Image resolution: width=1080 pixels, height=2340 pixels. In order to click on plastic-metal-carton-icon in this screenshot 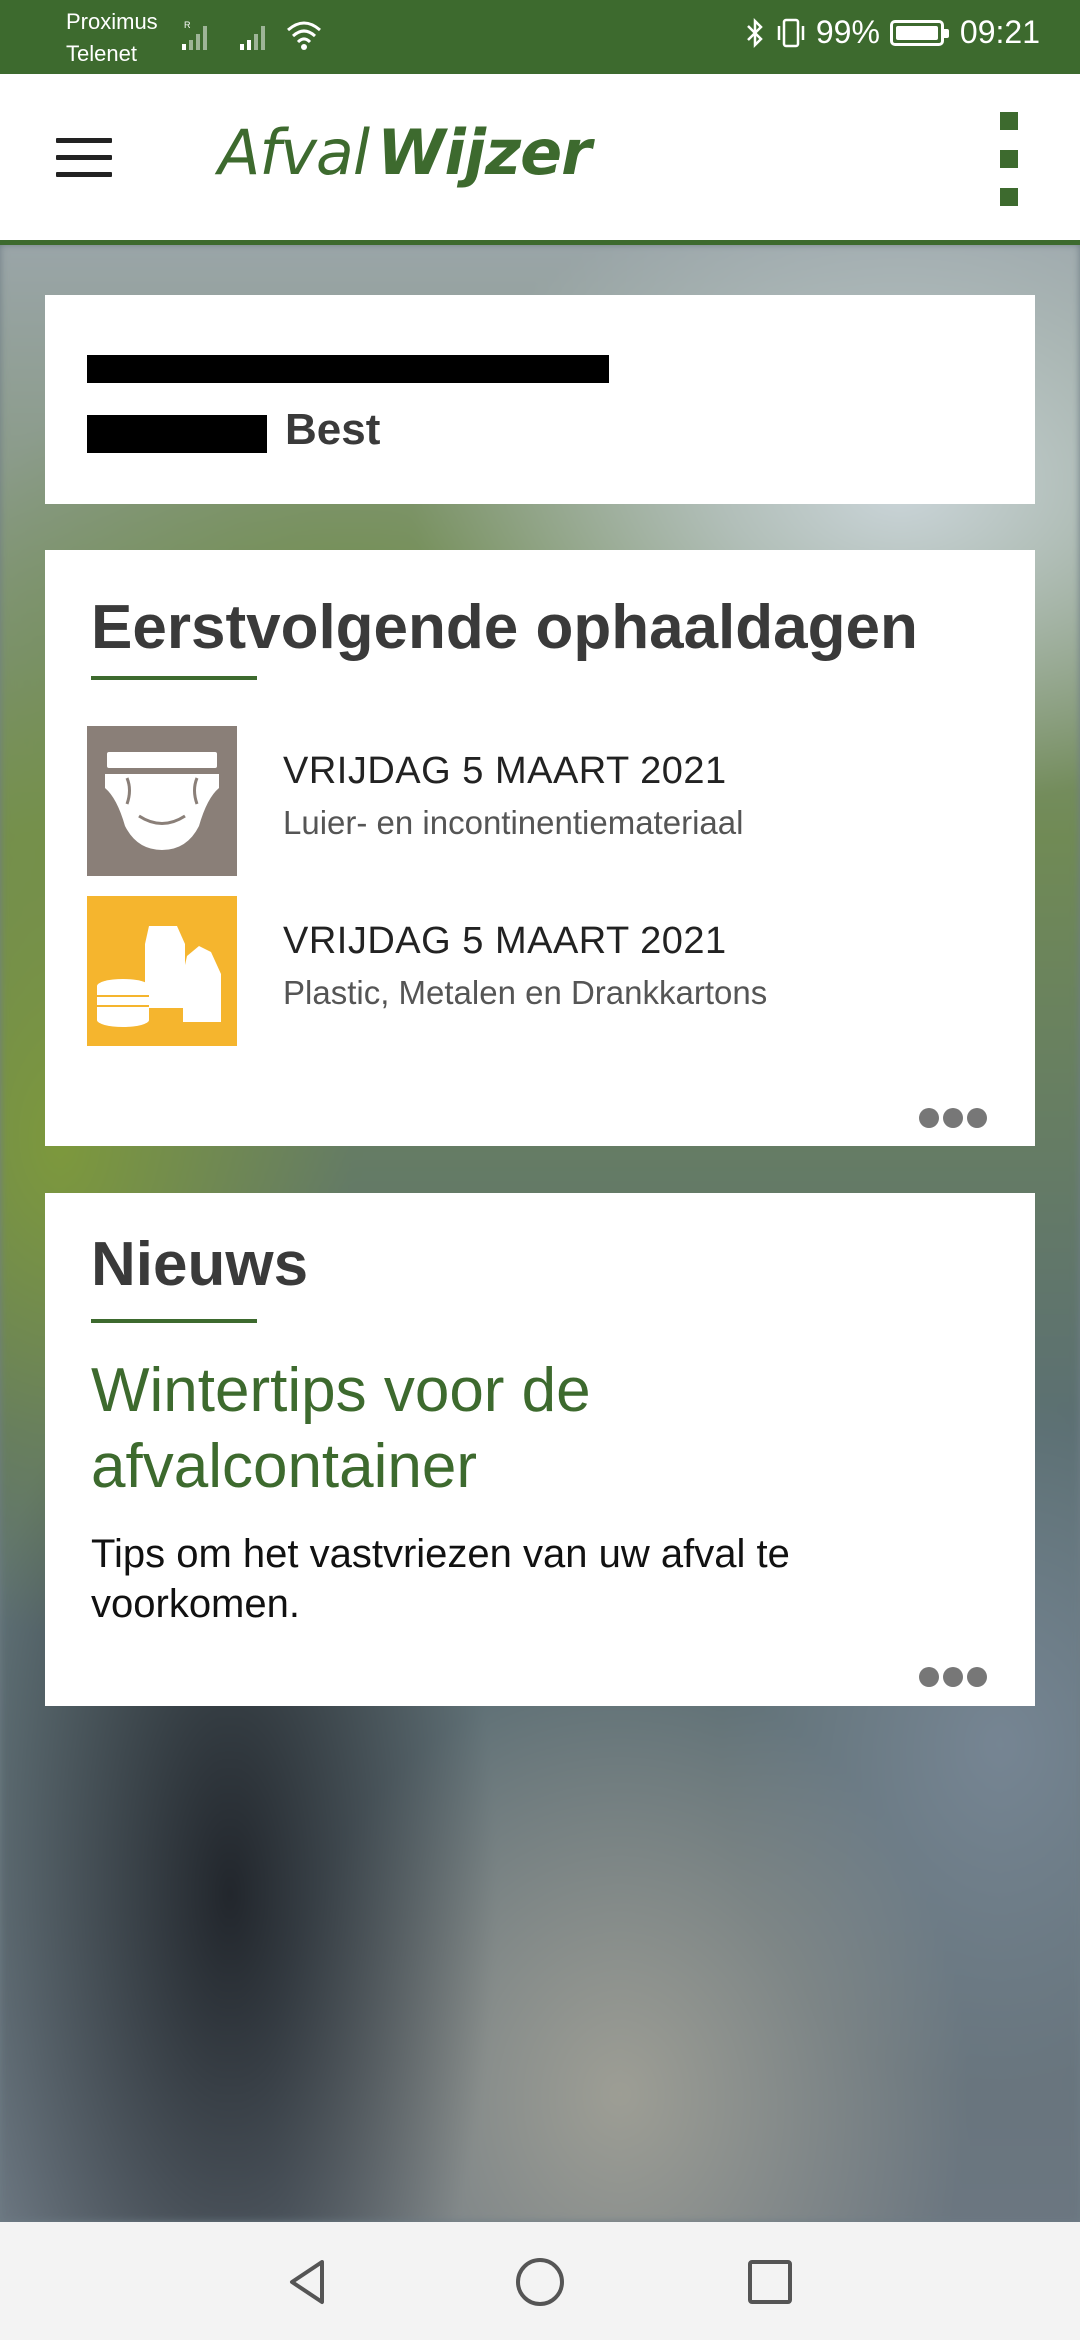, I will do `click(162, 971)`.